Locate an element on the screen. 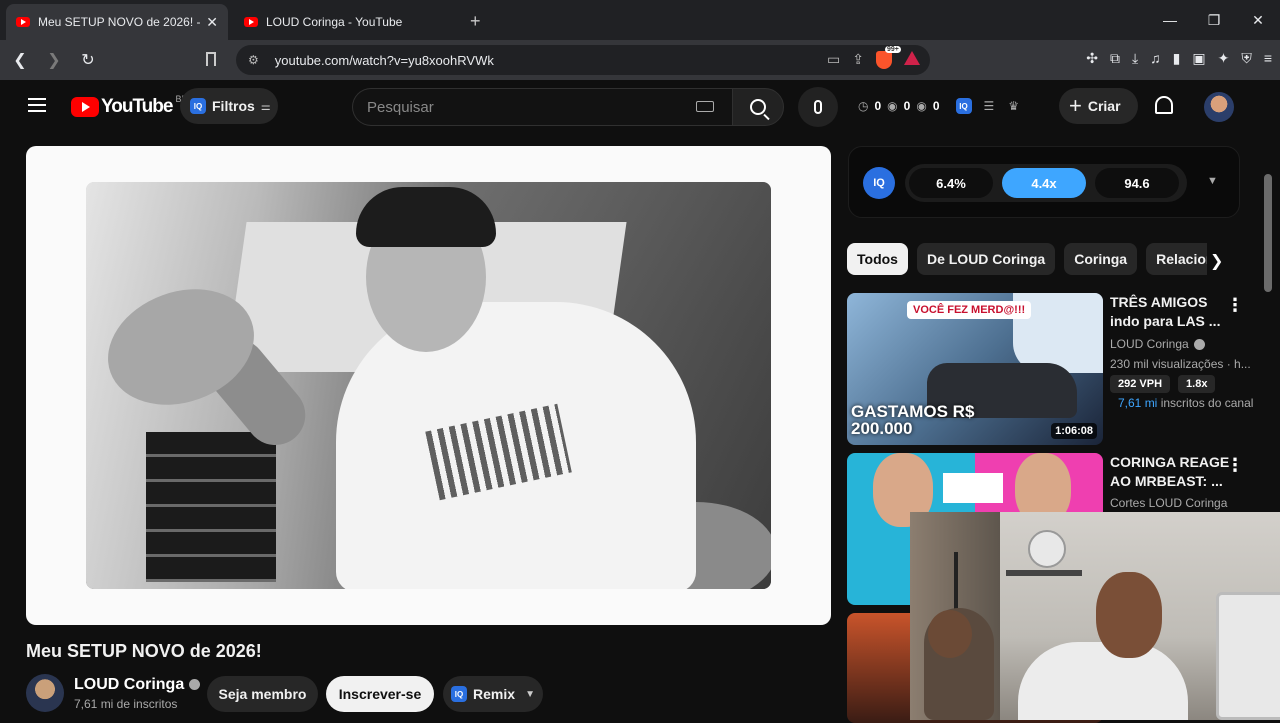 The width and height of the screenshot is (1280, 723). logo-text: YouTube is located at coordinates (137, 106).